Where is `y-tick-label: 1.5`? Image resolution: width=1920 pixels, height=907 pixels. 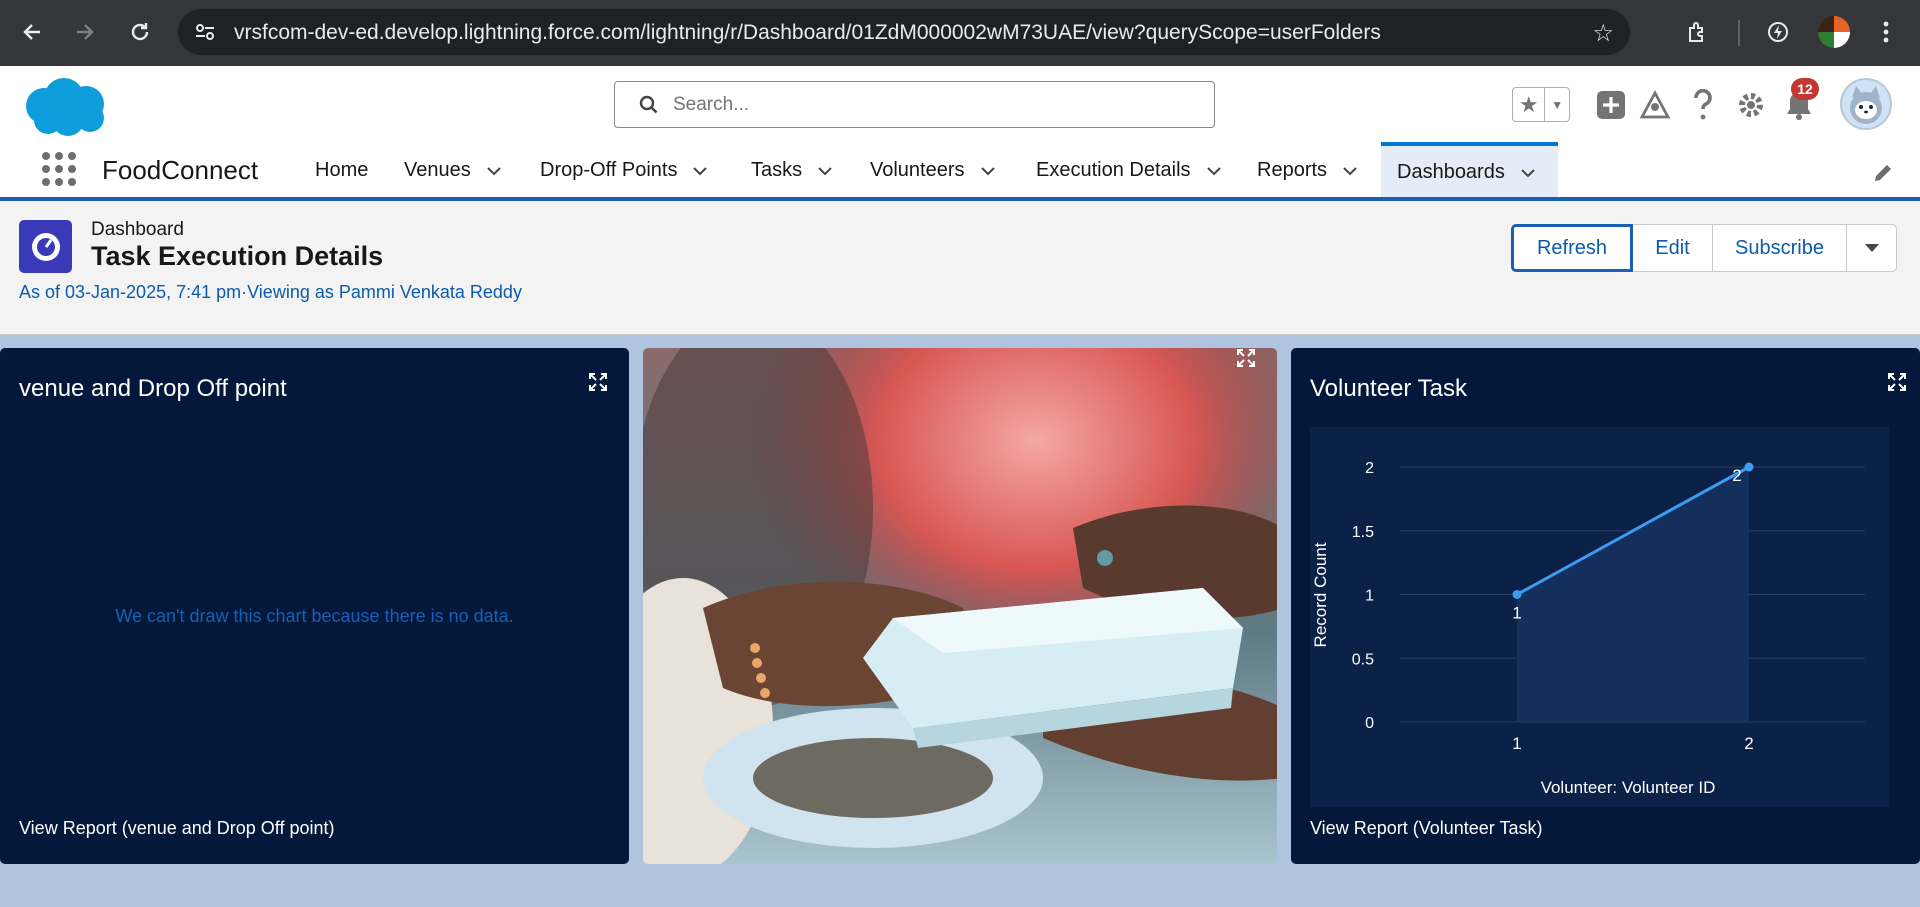
y-tick-label: 1.5 is located at coordinates (1363, 532).